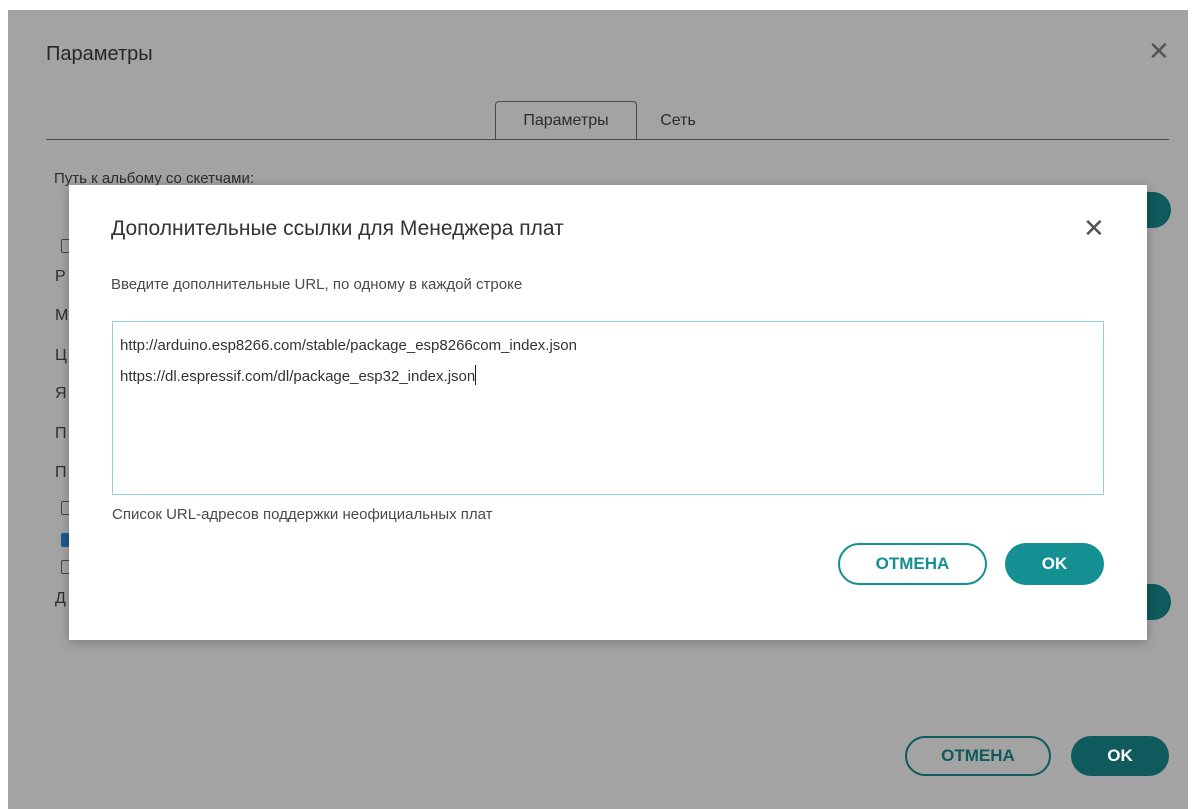  Describe the element at coordinates (1120, 756) in the screenshot. I see `preferences-ok-button: OK` at that location.